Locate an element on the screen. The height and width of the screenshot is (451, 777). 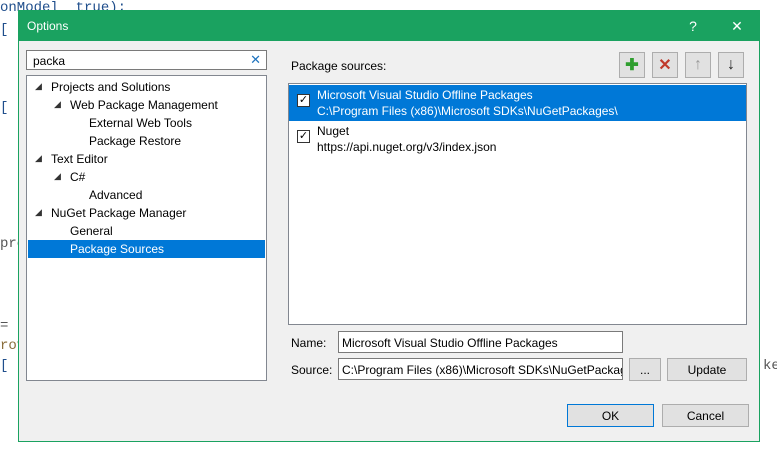
cancel-button: Cancel is located at coordinates (705, 415).